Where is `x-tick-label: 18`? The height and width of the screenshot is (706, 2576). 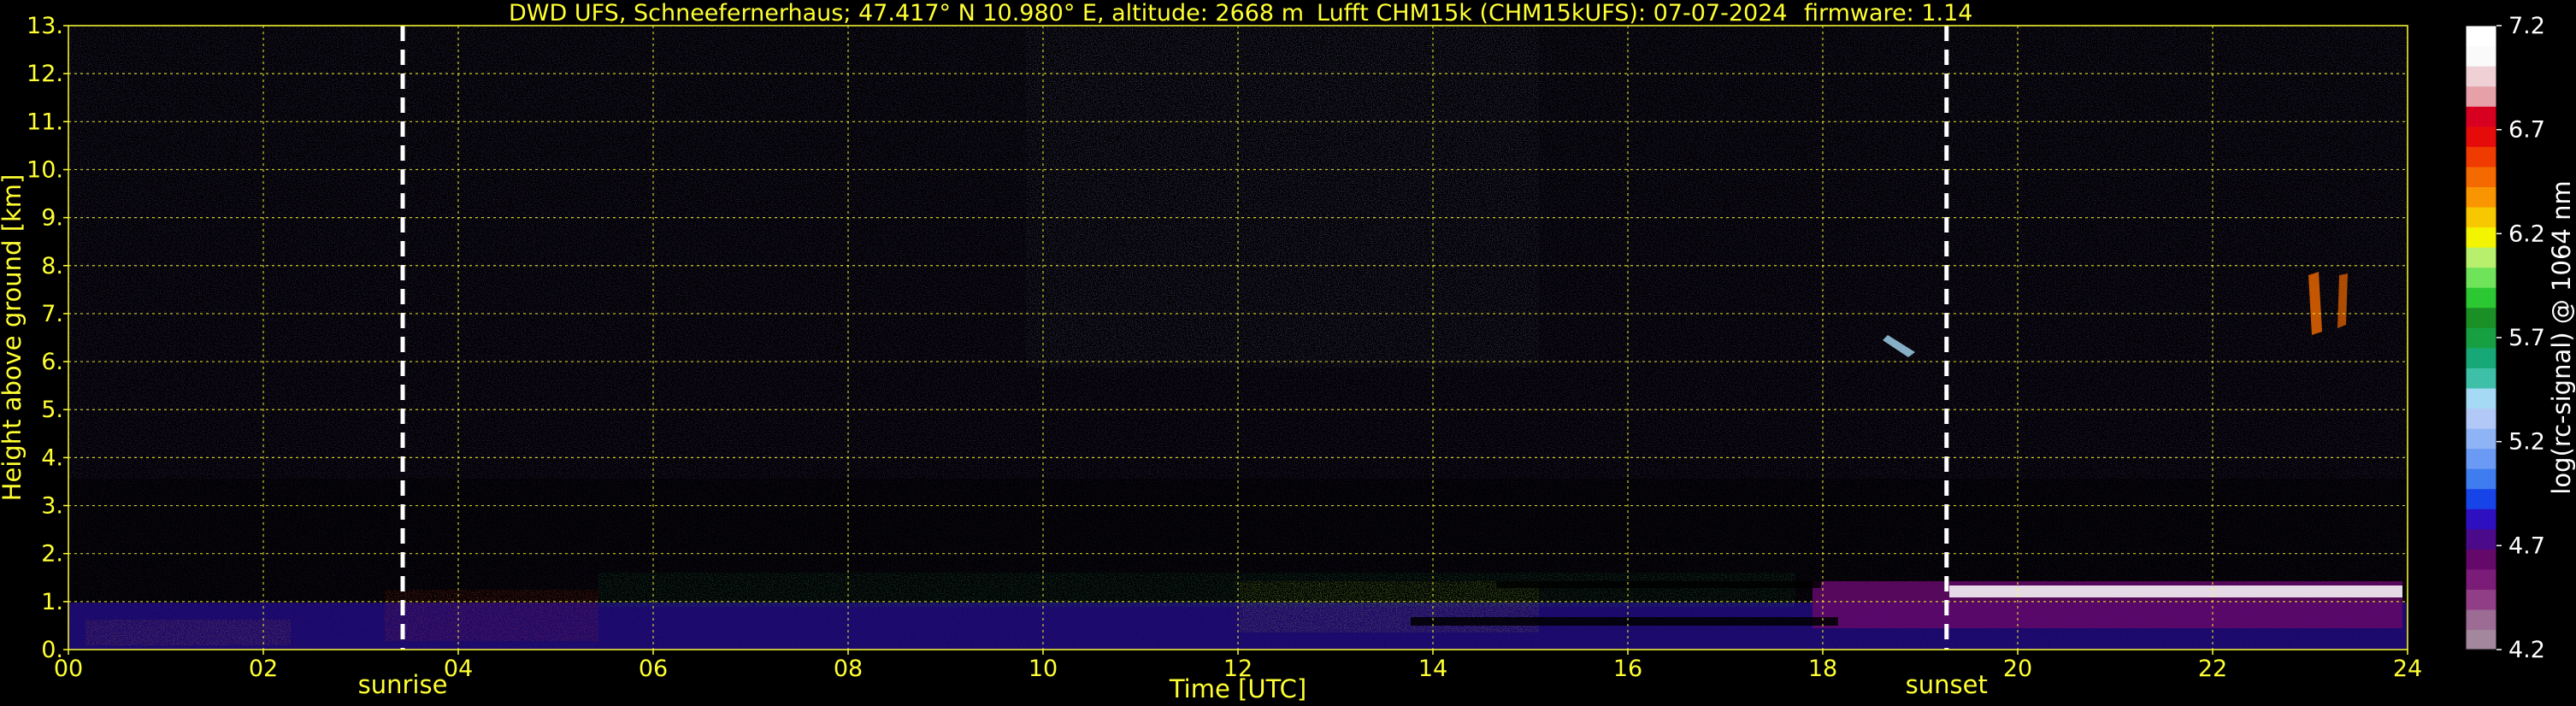 x-tick-label: 18 is located at coordinates (1823, 669).